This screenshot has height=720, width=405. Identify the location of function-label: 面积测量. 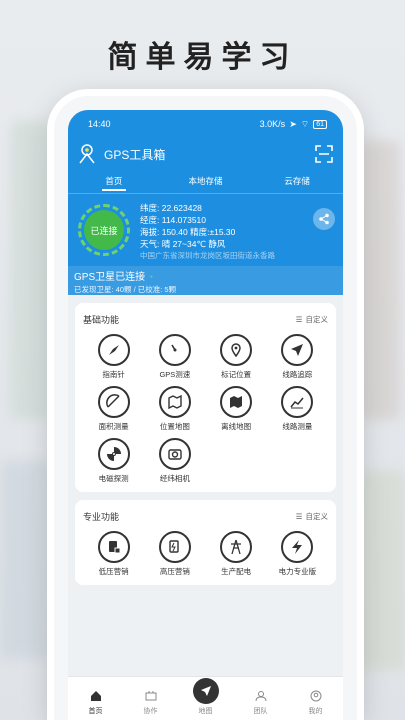
(113, 426).